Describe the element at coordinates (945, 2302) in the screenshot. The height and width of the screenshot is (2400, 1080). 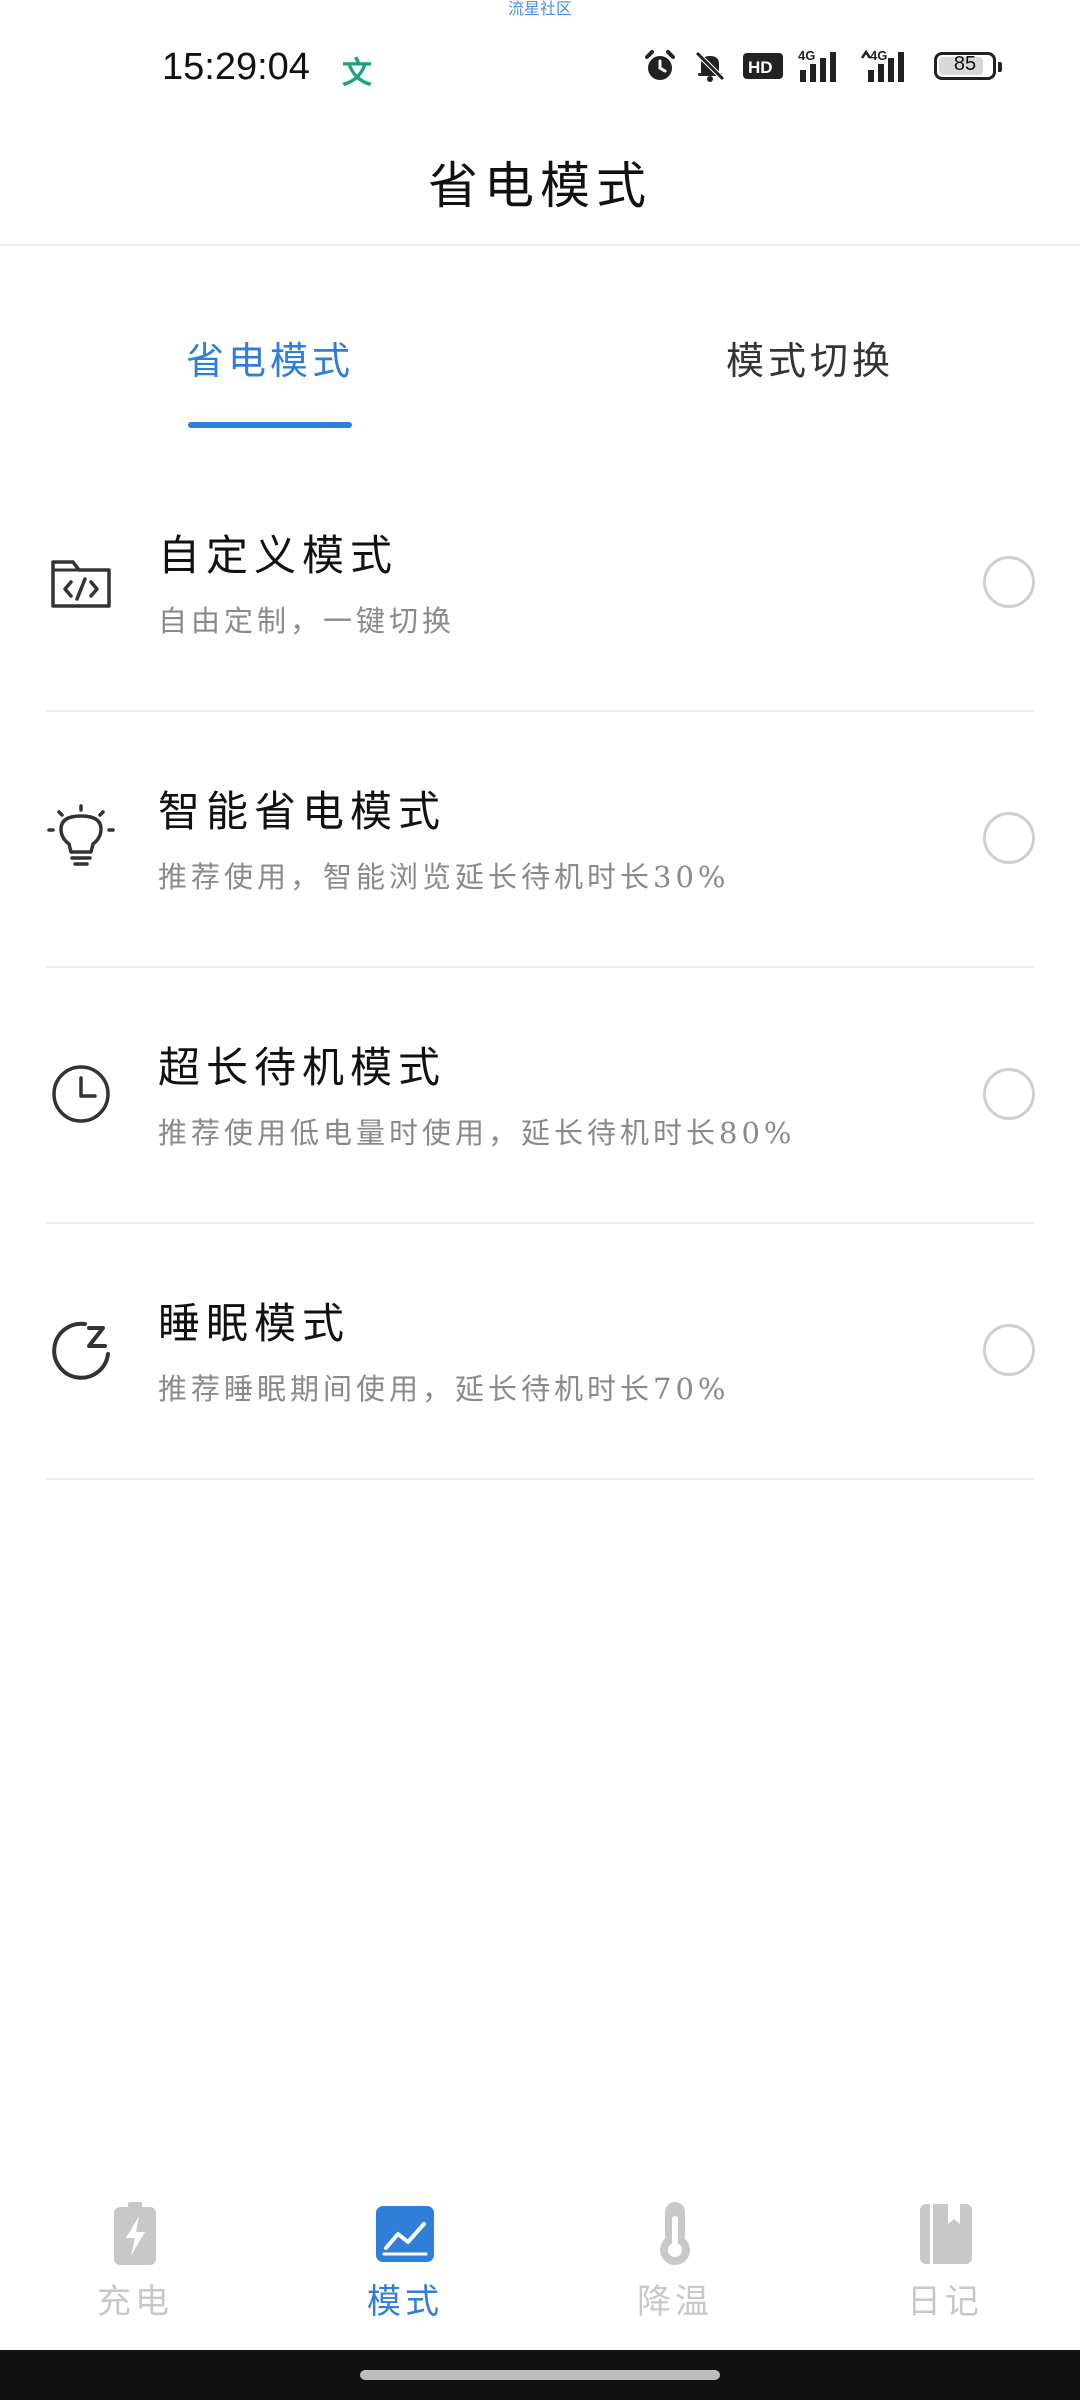
I see `nav-label: 日记` at that location.